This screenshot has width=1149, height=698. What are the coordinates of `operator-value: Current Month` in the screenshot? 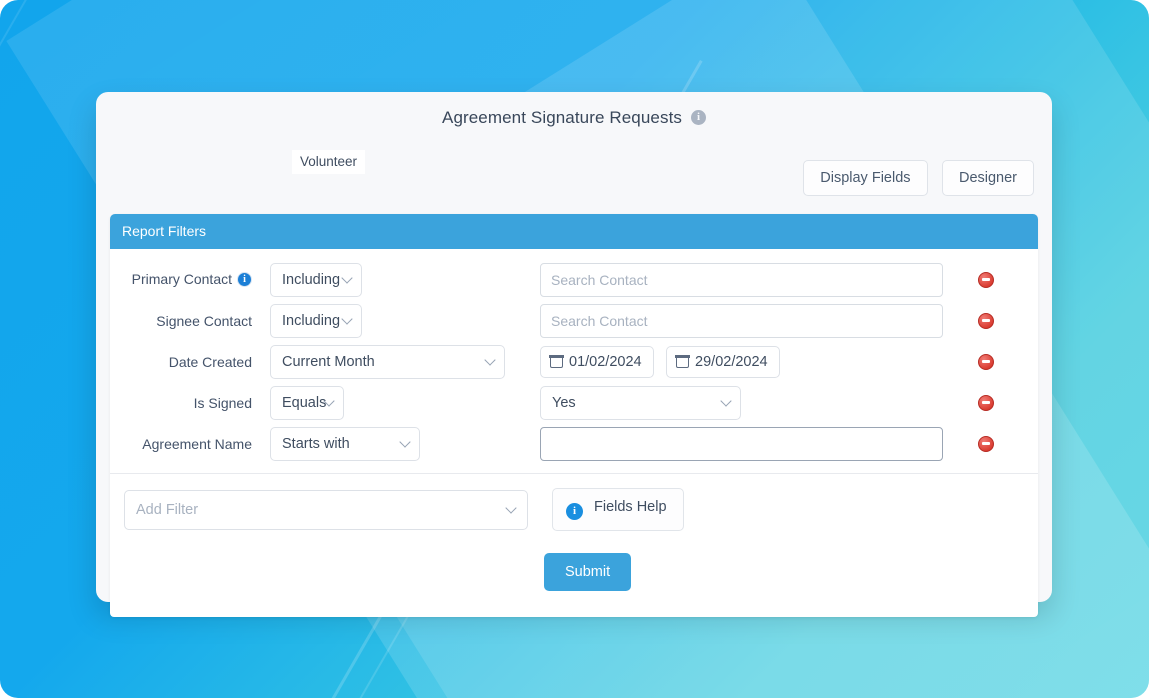 It's located at (328, 361).